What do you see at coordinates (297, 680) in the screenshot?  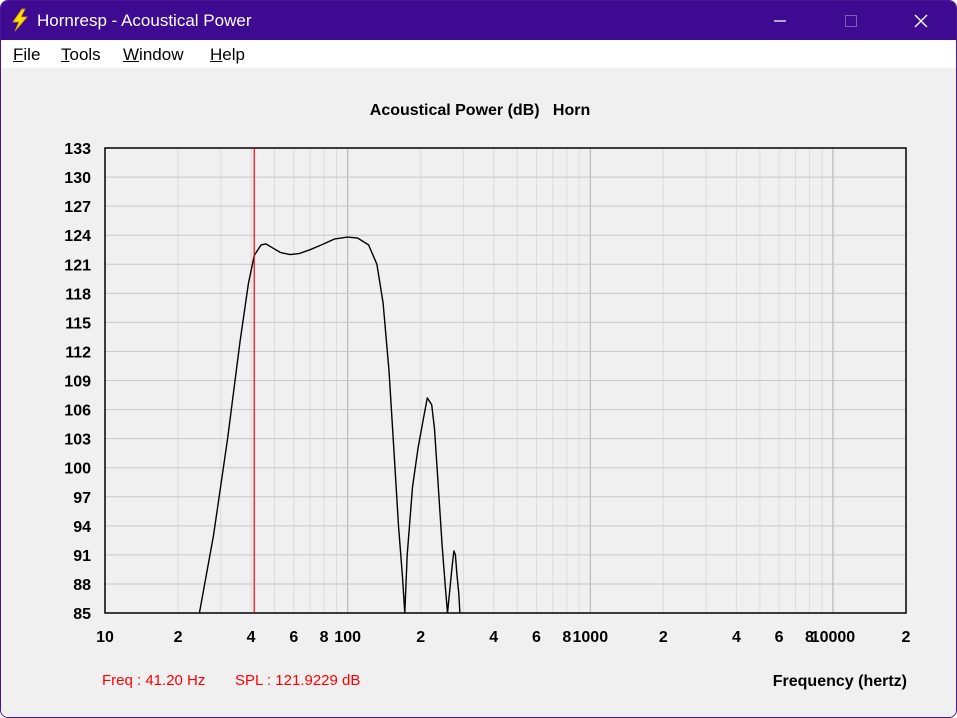 I see `status-spl: SPL : 121.9229 dB` at bounding box center [297, 680].